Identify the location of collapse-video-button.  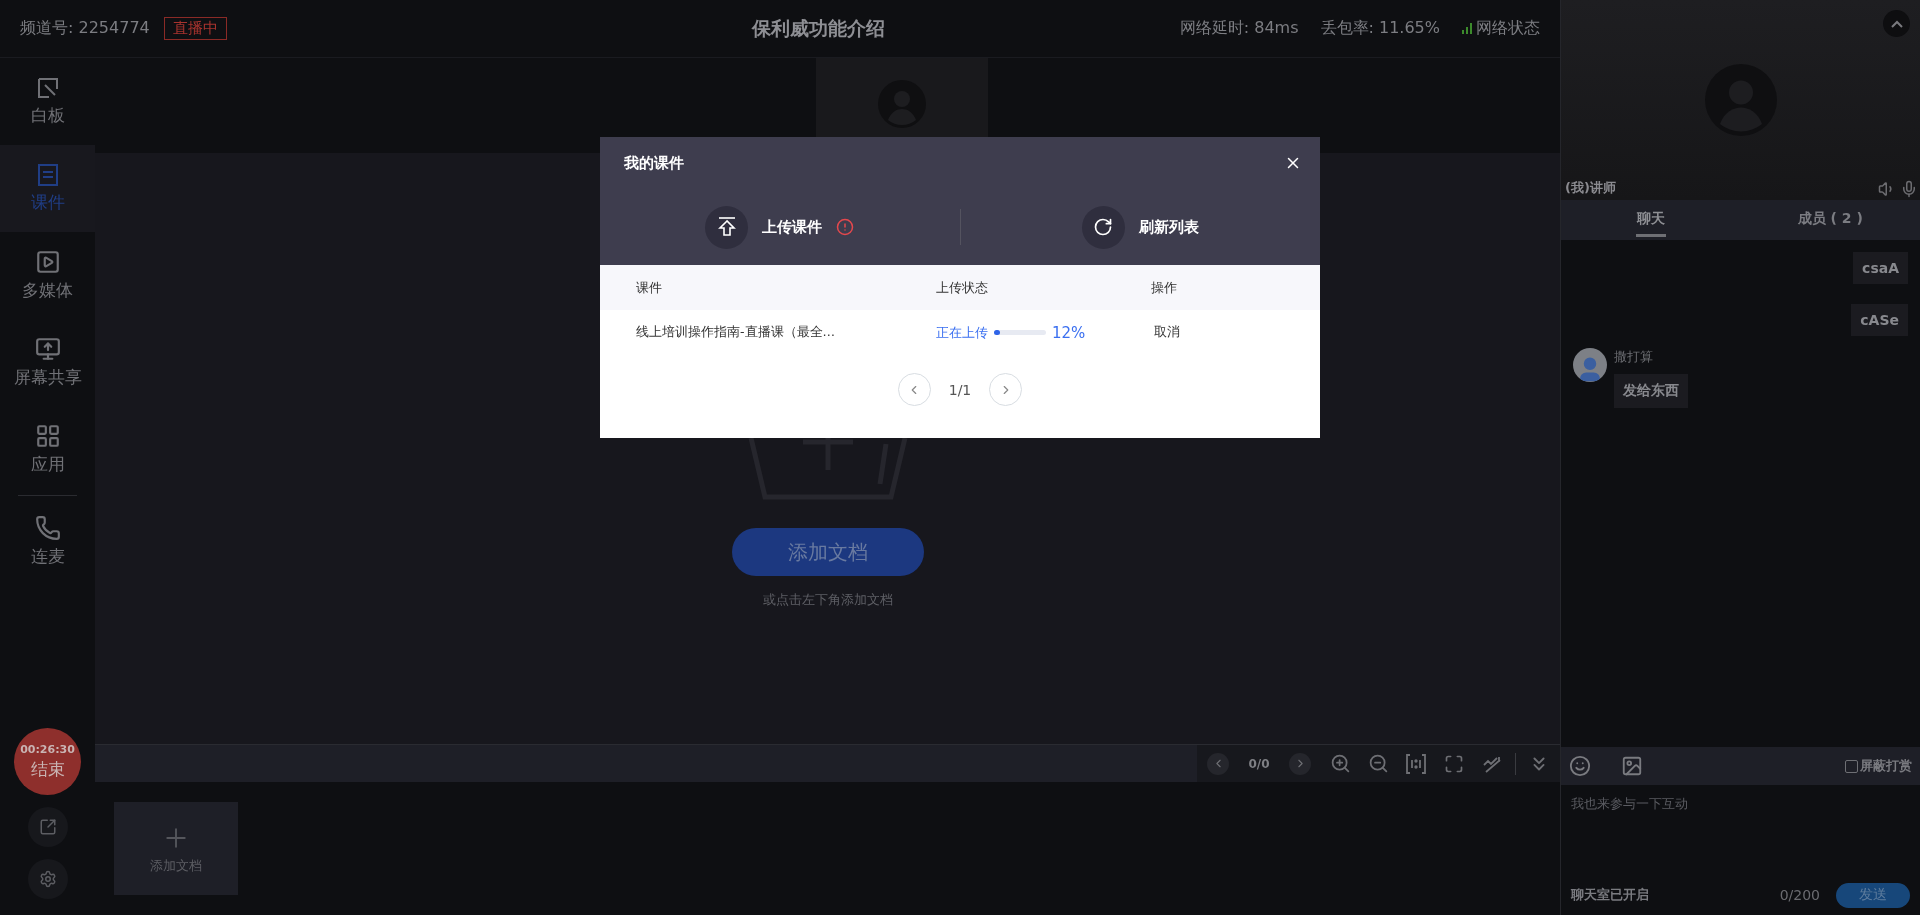
(1896, 23).